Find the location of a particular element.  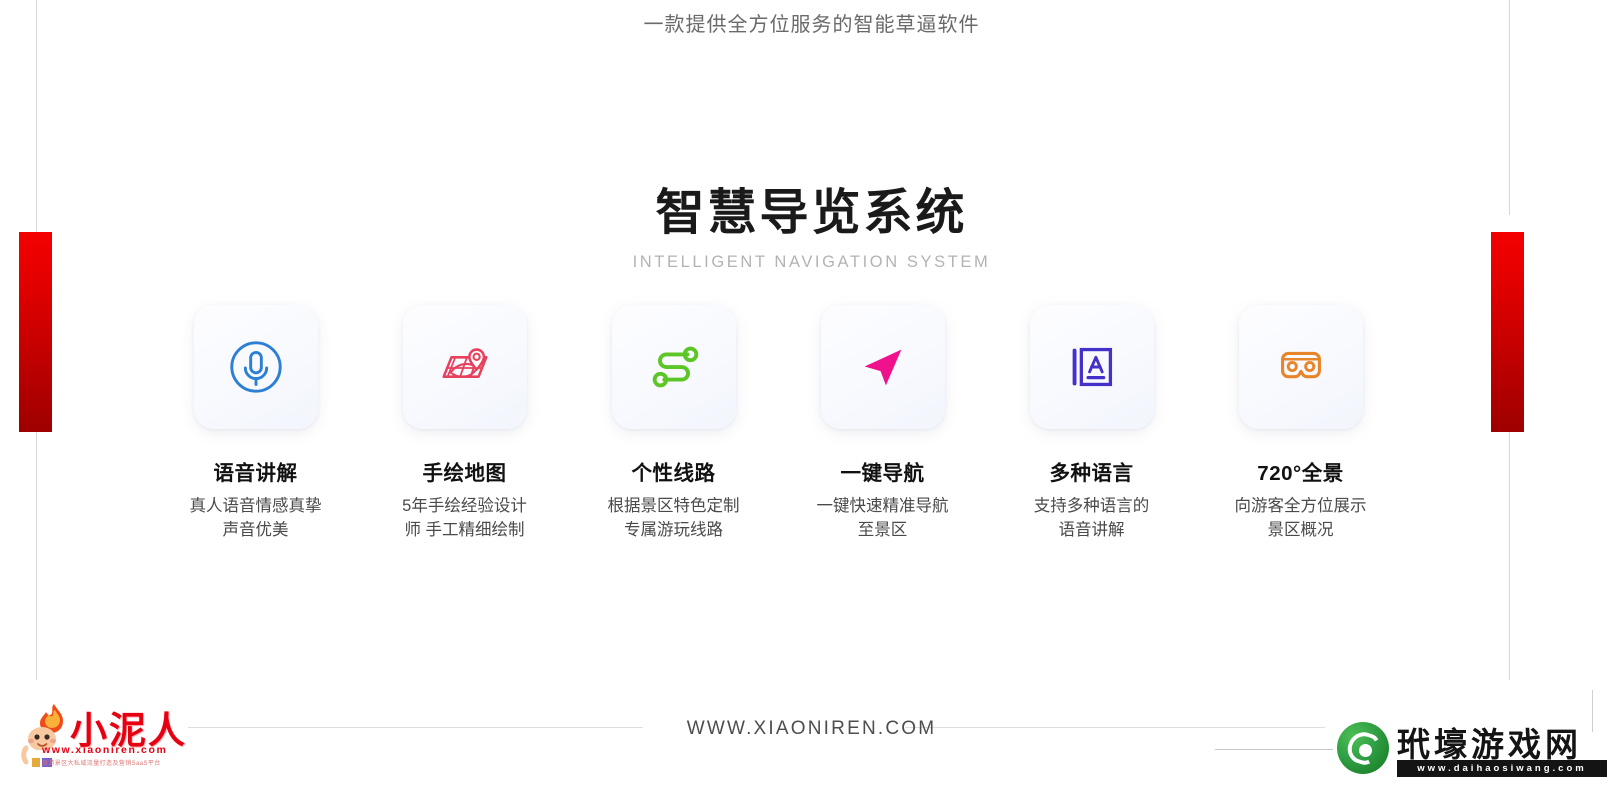

language-book-icon is located at coordinates (1092, 367).